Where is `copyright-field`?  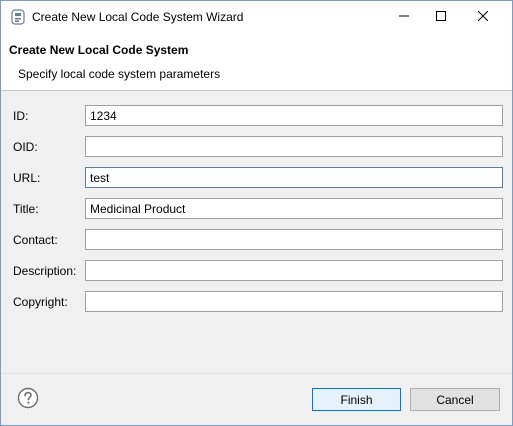
copyright-field is located at coordinates (294, 301).